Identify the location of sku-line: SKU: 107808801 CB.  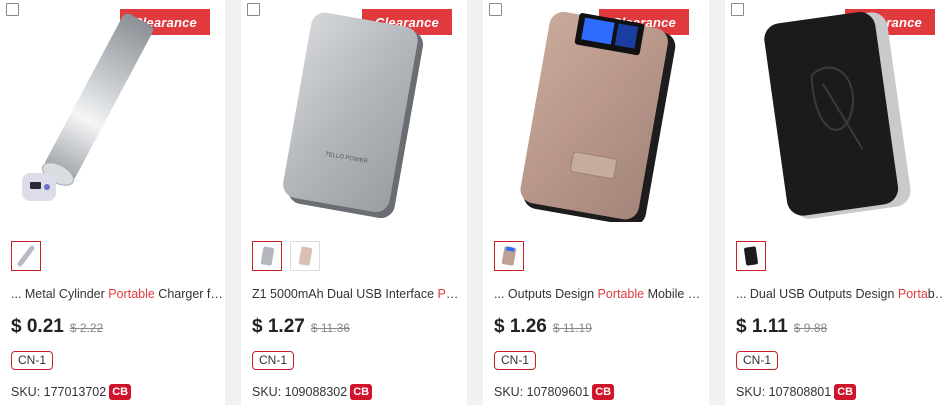
(796, 392).